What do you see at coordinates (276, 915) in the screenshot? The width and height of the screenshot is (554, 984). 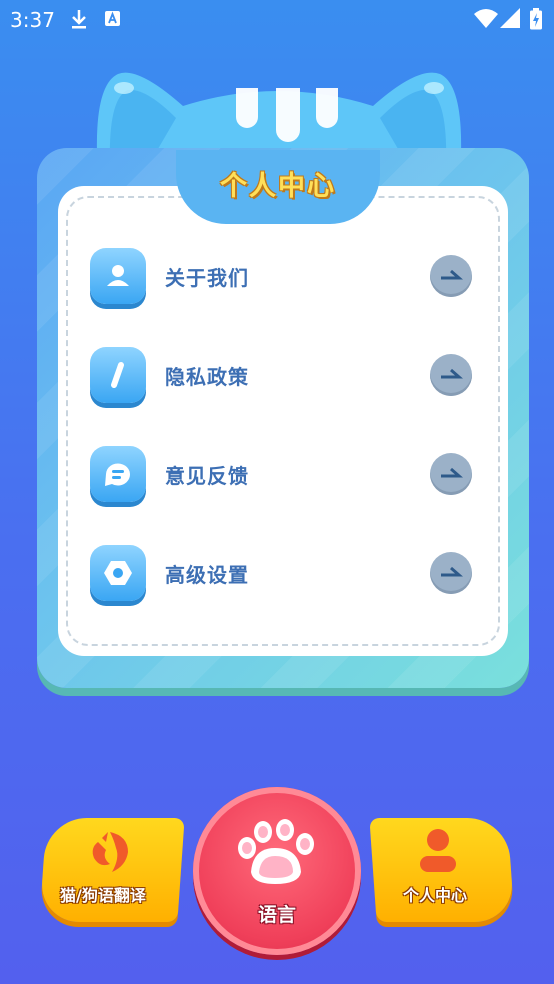 I see `nav-language-label: 语言` at bounding box center [276, 915].